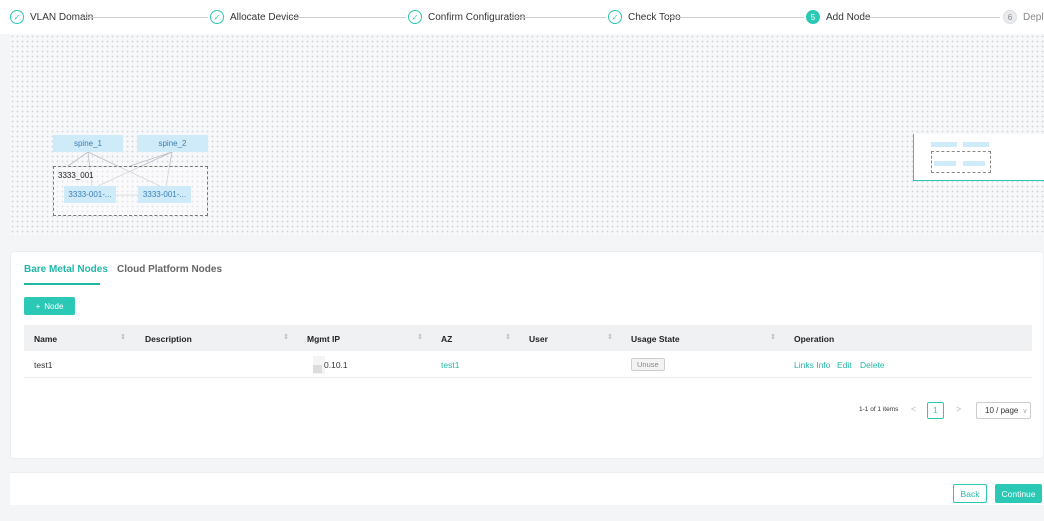  I want to click on cell-mgmt-ip: 0.10.1, so click(336, 365).